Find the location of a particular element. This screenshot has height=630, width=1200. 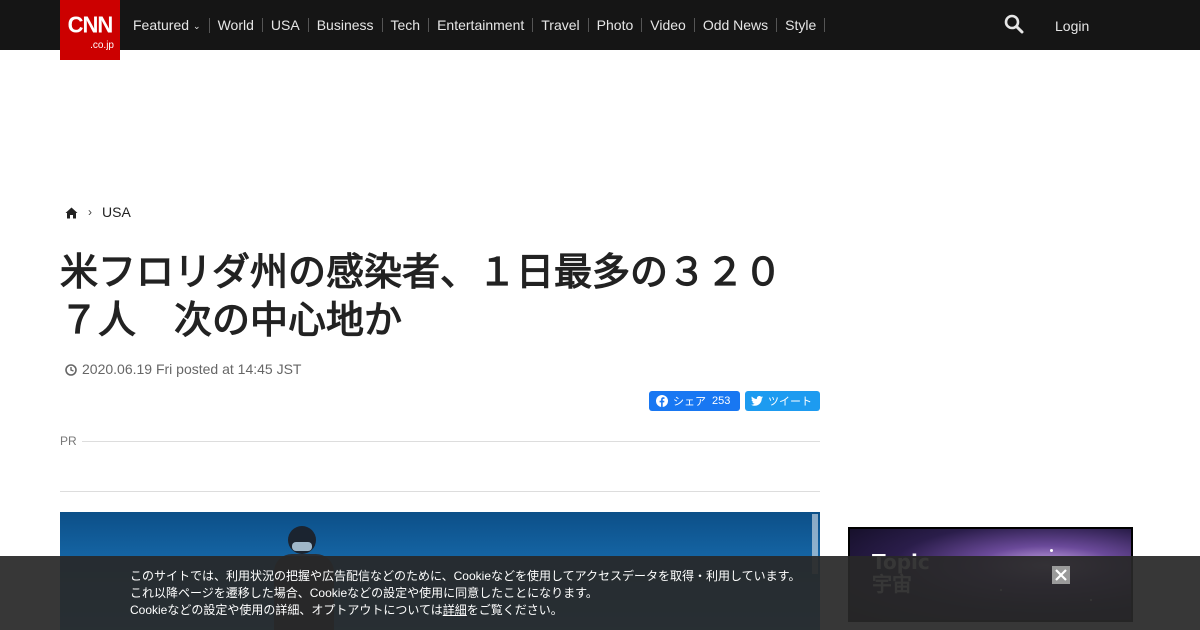

logo-domain: .co.jp is located at coordinates (102, 45).